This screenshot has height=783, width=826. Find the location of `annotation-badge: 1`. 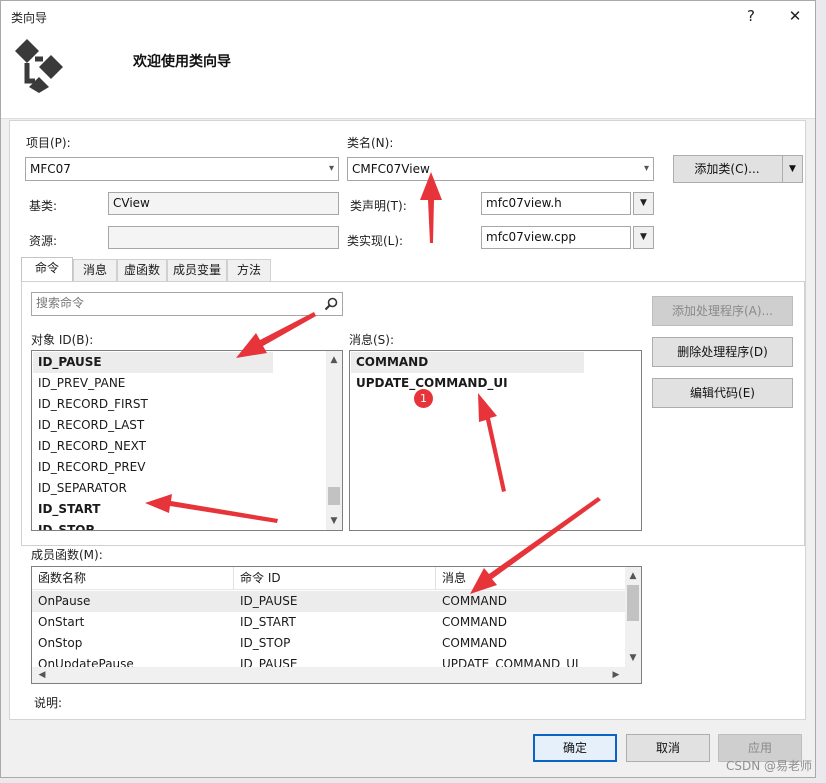

annotation-badge: 1 is located at coordinates (423, 398).